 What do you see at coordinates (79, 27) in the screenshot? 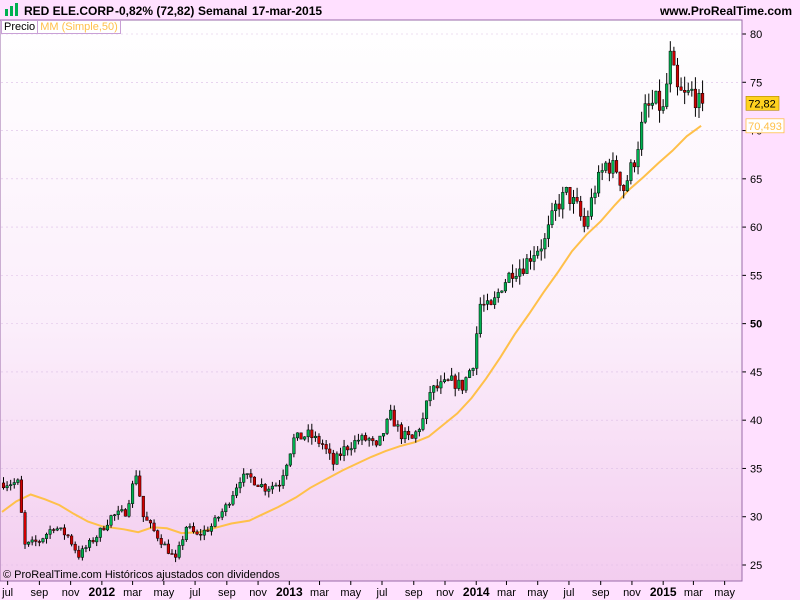
I see `legend-ma-label: MM (Simple,50)` at bounding box center [79, 27].